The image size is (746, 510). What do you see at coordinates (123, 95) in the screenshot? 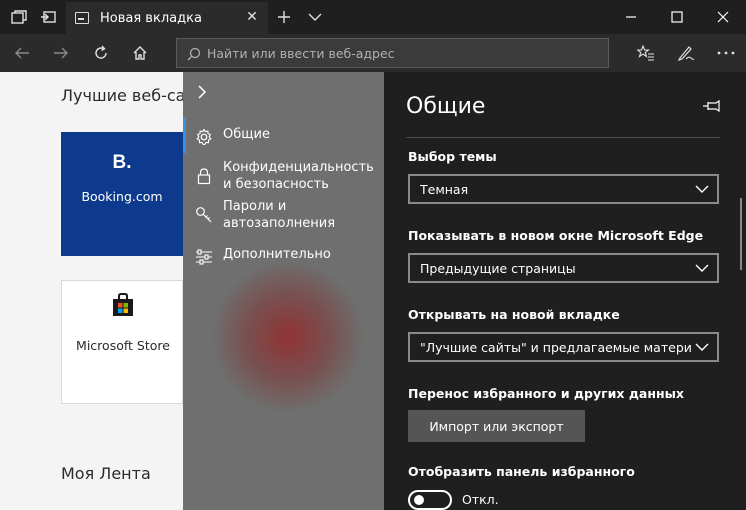
I see `top-sites-heading: Лучшие веб-са` at bounding box center [123, 95].